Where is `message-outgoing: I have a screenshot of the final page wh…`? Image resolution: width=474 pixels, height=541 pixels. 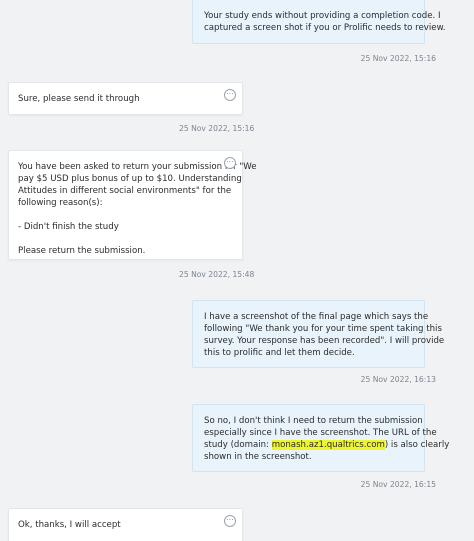 message-outgoing: I have a screenshot of the final page wh… is located at coordinates (318, 334).